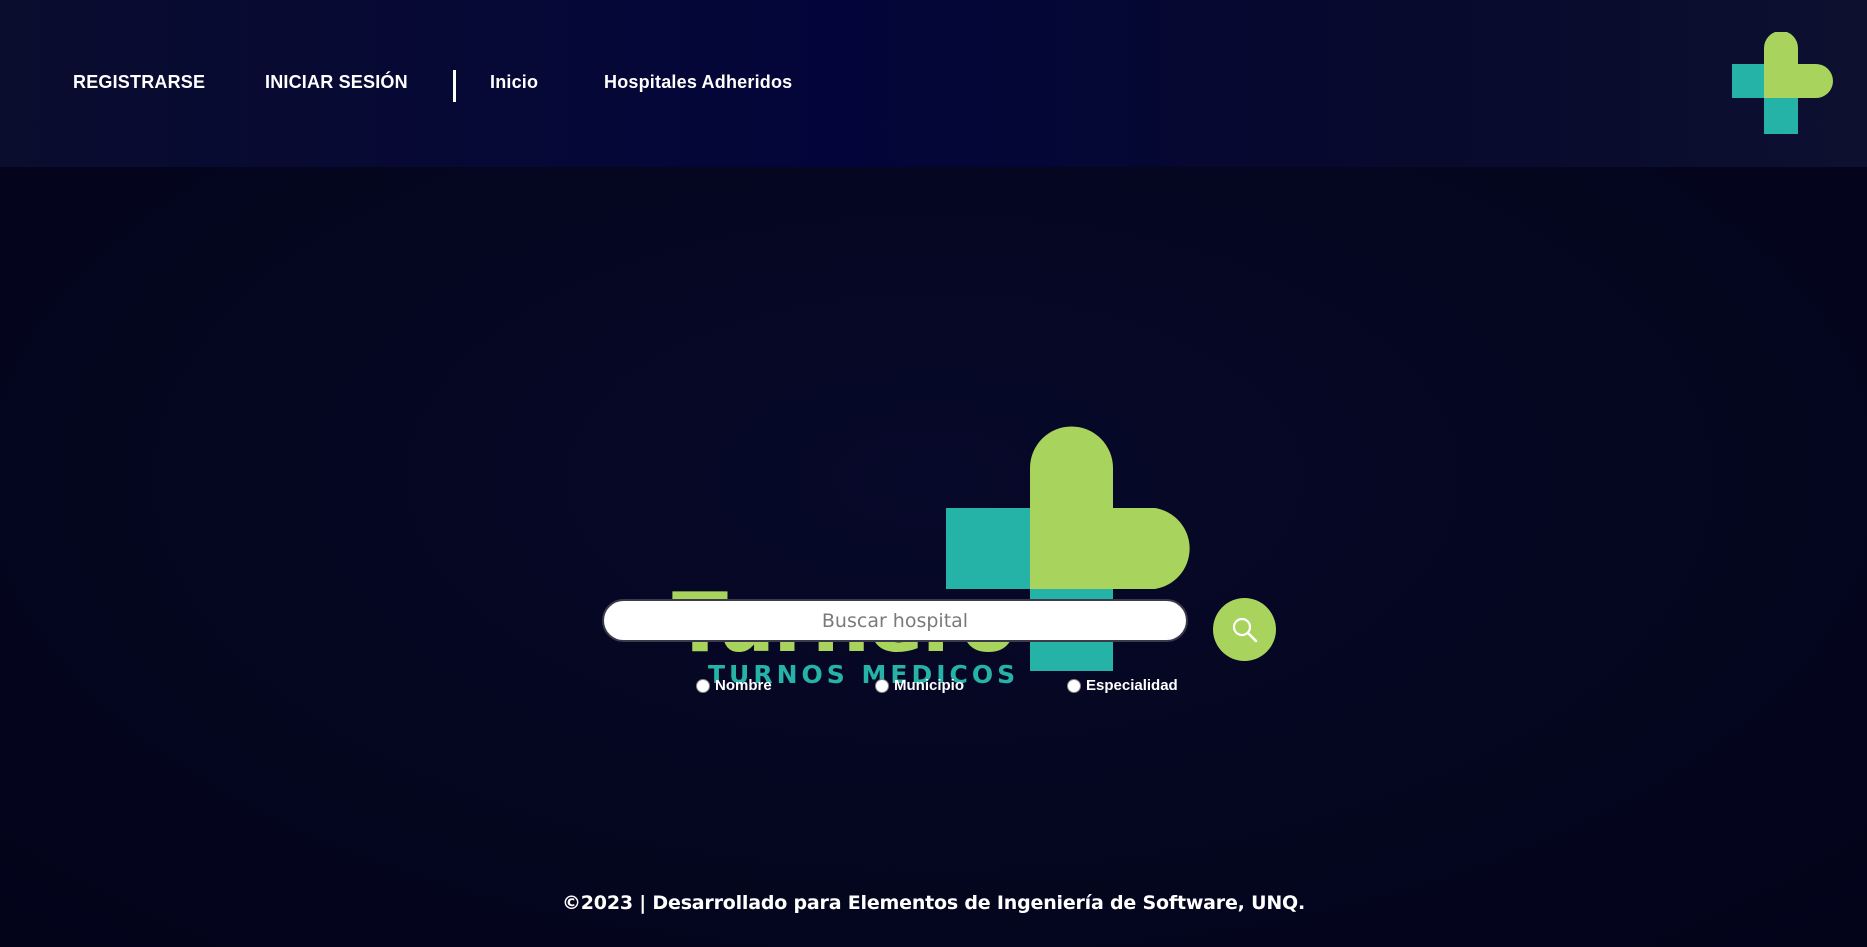 Image resolution: width=1867 pixels, height=947 pixels. Describe the element at coordinates (1074, 685) in the screenshot. I see `filter-especialidad-radio` at that location.